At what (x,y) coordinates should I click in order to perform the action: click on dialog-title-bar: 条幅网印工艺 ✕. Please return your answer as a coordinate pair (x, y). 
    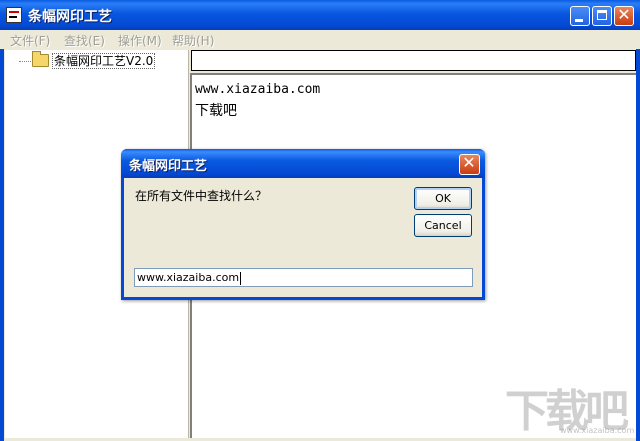
    Looking at the image, I should click on (303, 163).